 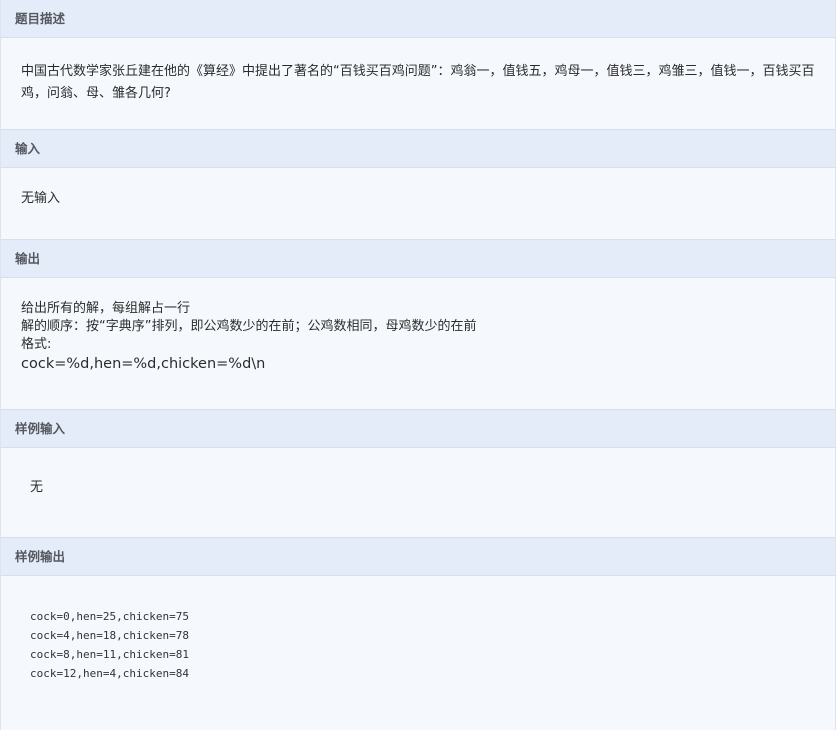 What do you see at coordinates (418, 148) in the screenshot?
I see `input-header: 输入` at bounding box center [418, 148].